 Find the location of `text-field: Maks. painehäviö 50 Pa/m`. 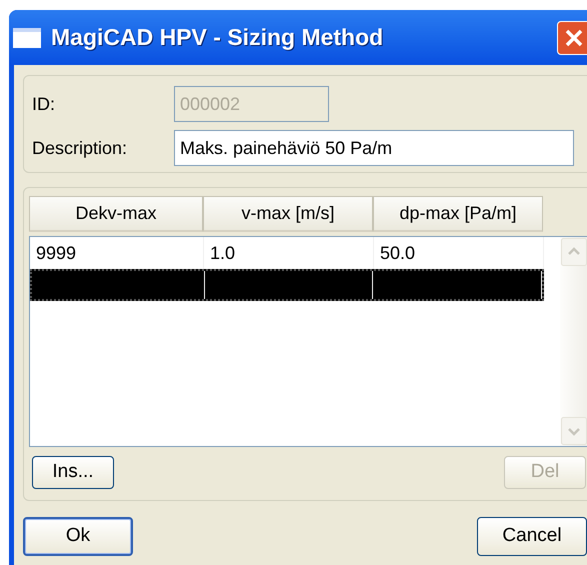

text-field: Maks. painehäviö 50 Pa/m is located at coordinates (374, 148).